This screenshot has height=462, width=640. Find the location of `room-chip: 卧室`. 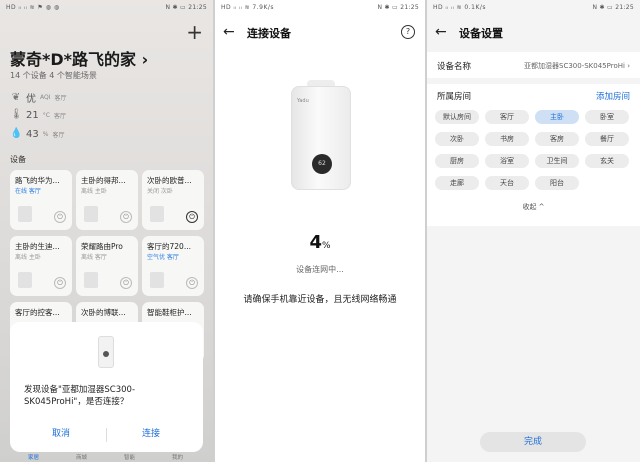

room-chip: 卧室 is located at coordinates (607, 117).